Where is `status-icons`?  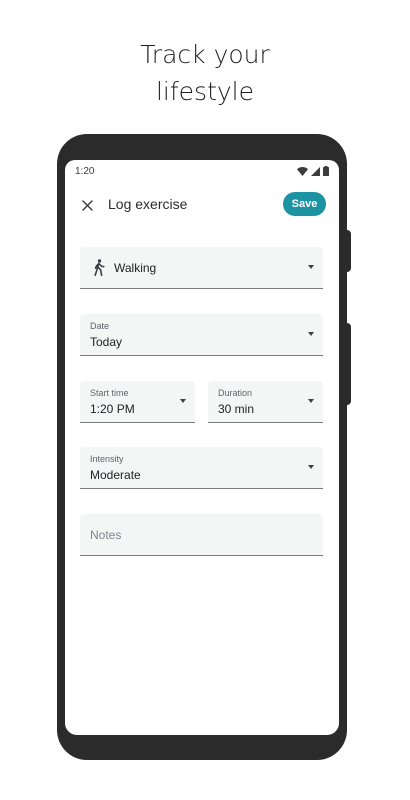
status-icons is located at coordinates (313, 171).